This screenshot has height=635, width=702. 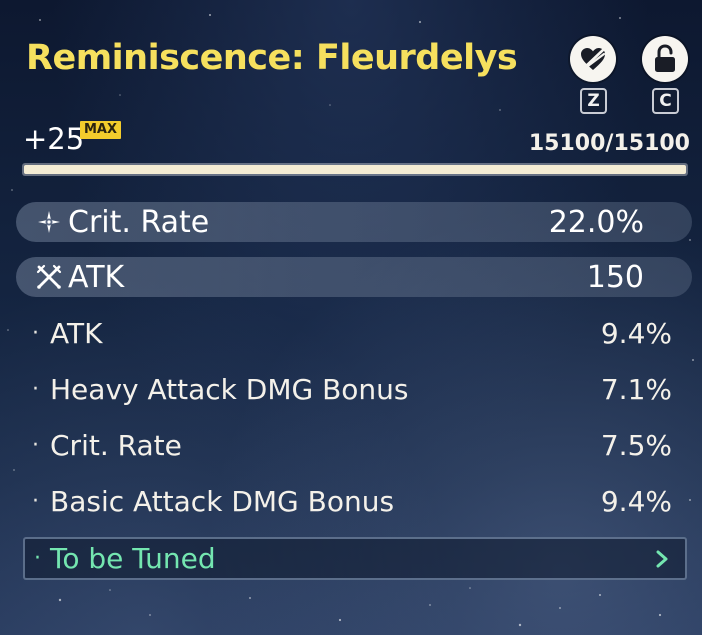 What do you see at coordinates (609, 143) in the screenshot?
I see `exp-readout: 15100/15100` at bounding box center [609, 143].